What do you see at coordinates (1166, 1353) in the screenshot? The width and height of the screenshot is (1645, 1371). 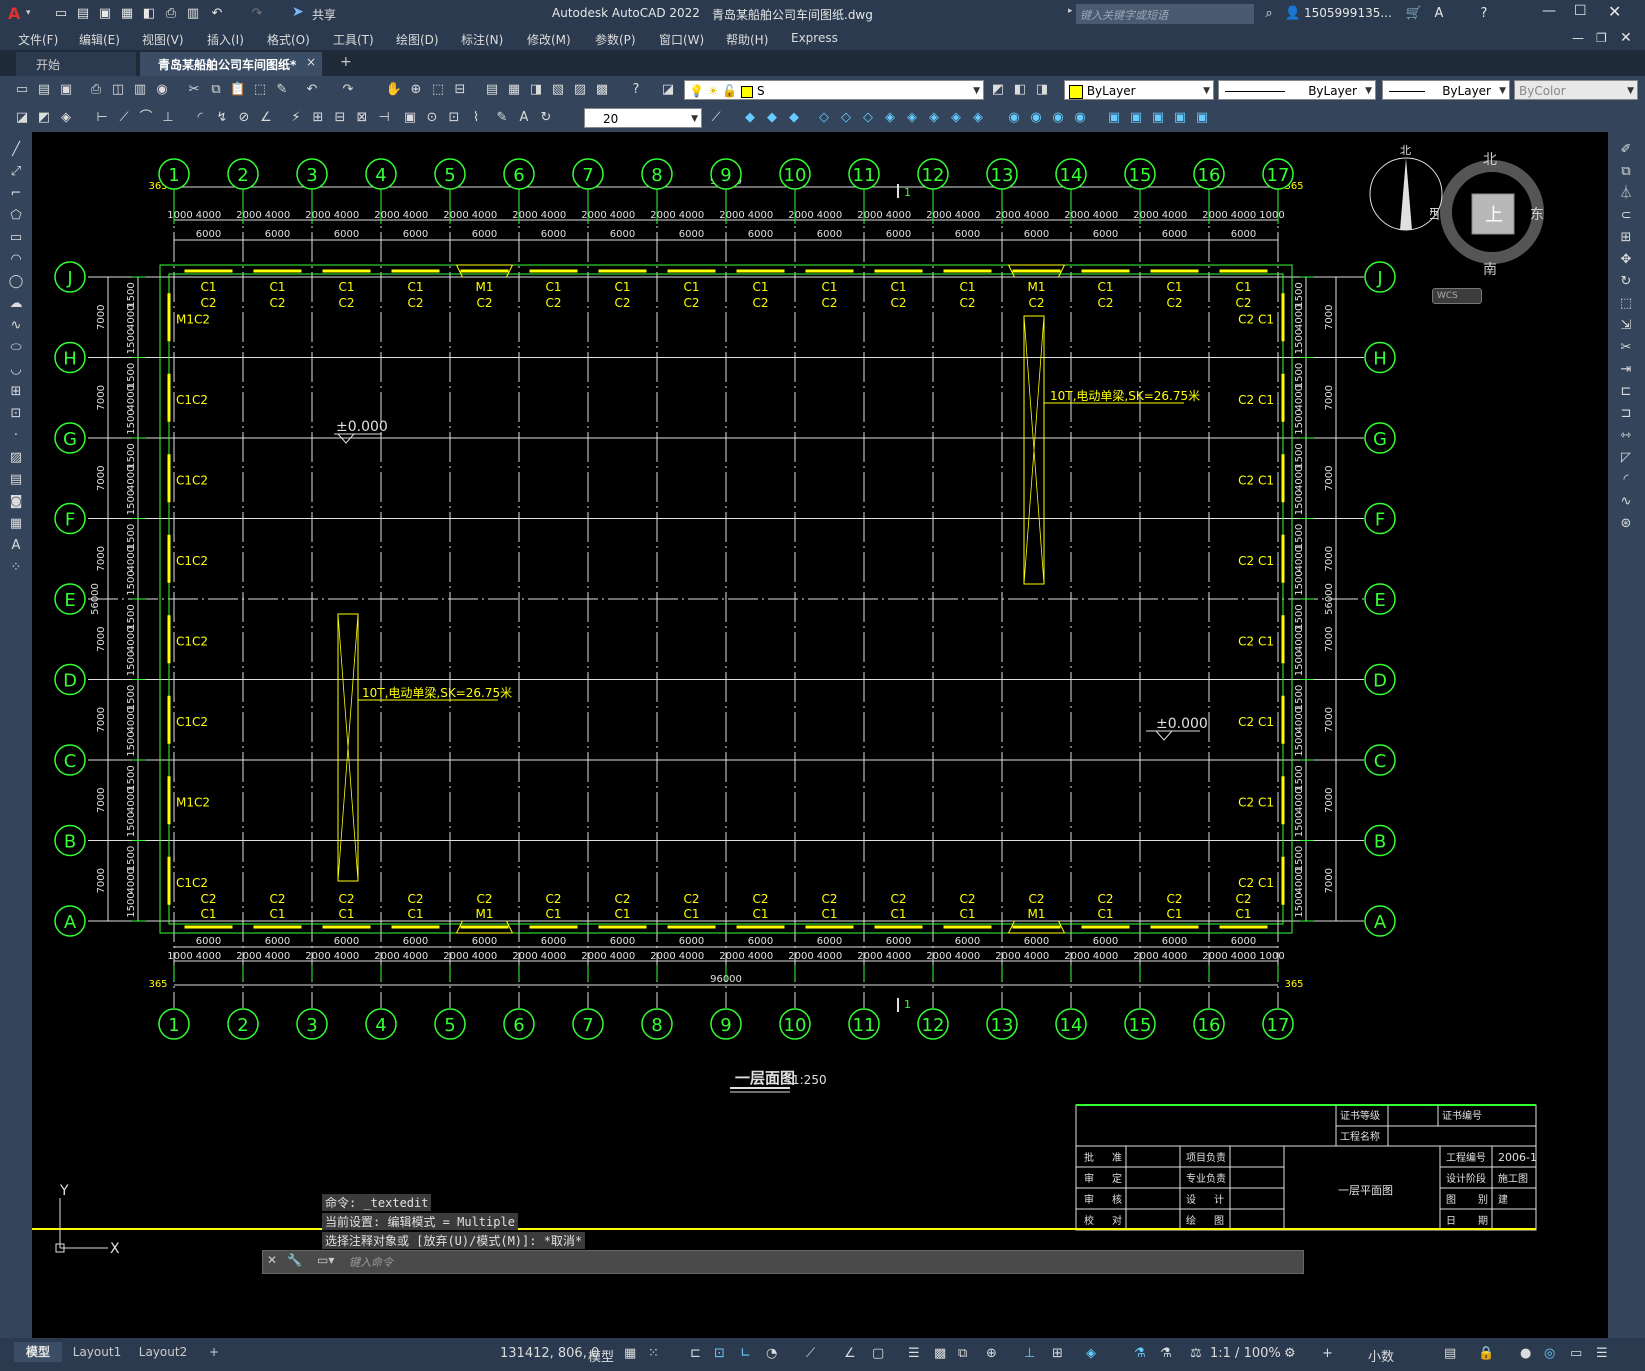 I see `autoscale-icon: ⚗` at bounding box center [1166, 1353].